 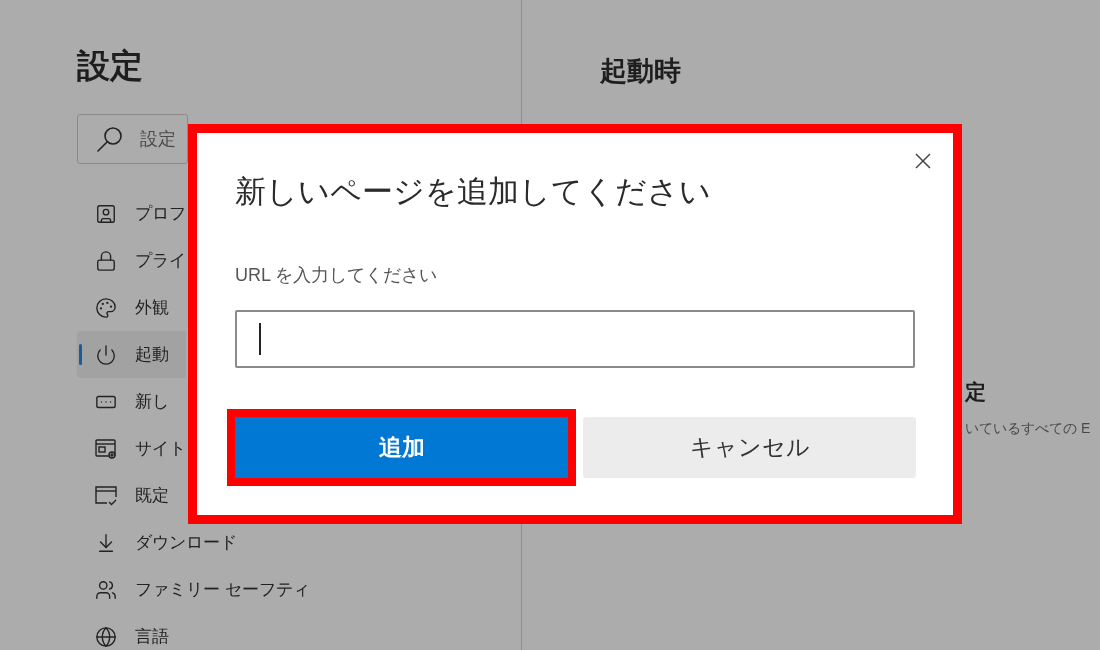 What do you see at coordinates (131, 213) in the screenshot?
I see `sidebar-item: プロフ` at bounding box center [131, 213].